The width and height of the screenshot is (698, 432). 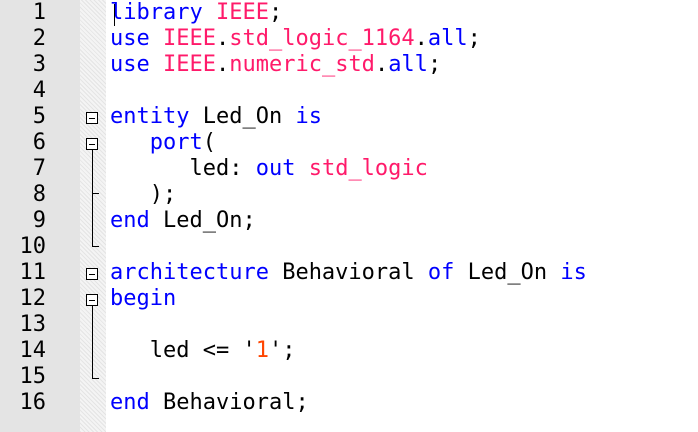 I want to click on type-token: std_logic, so click(x=368, y=168).